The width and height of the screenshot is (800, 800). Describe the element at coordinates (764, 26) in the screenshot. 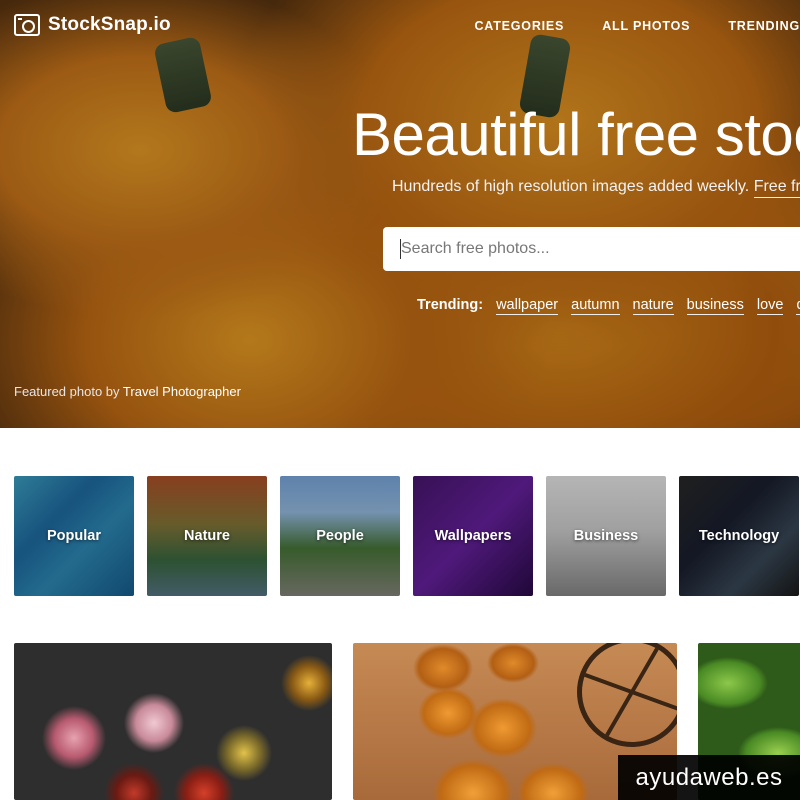

I see `nav-trending: TRENDING` at that location.